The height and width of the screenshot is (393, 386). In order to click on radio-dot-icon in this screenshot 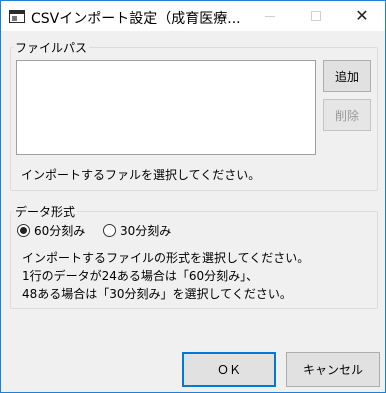, I will do `click(23, 230)`.